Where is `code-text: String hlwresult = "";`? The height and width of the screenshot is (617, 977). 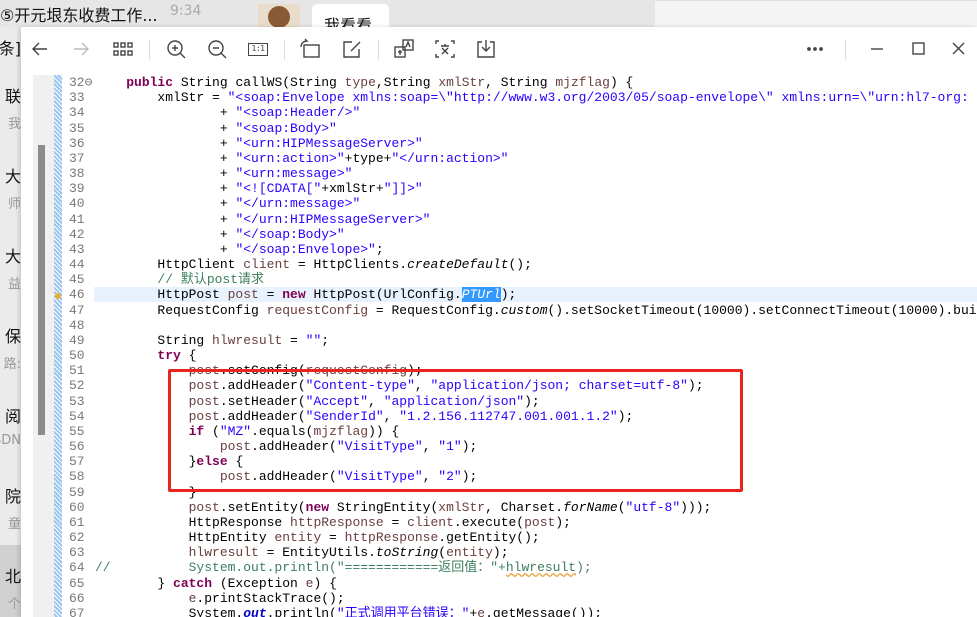
code-text: String hlwresult = ""; is located at coordinates (535, 340).